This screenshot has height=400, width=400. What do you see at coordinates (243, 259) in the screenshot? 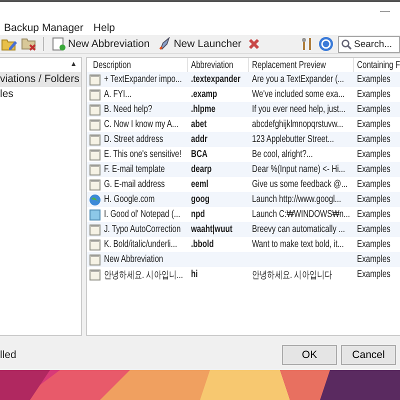
I see `table-row: New Abbreviation Examples` at bounding box center [243, 259].